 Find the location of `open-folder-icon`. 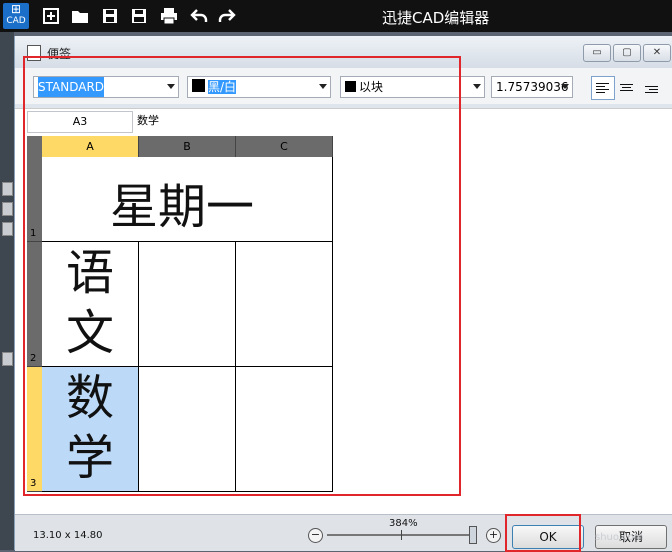

open-folder-icon is located at coordinates (80, 16).